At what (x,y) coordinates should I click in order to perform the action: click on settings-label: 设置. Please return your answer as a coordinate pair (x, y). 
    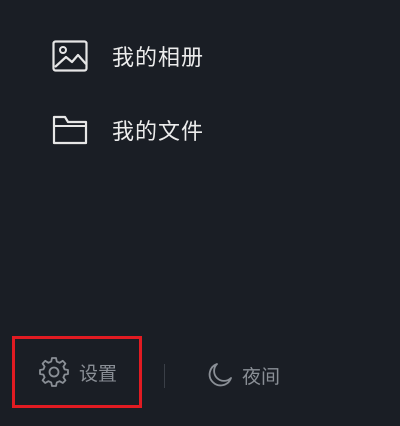
    Looking at the image, I should click on (98, 373).